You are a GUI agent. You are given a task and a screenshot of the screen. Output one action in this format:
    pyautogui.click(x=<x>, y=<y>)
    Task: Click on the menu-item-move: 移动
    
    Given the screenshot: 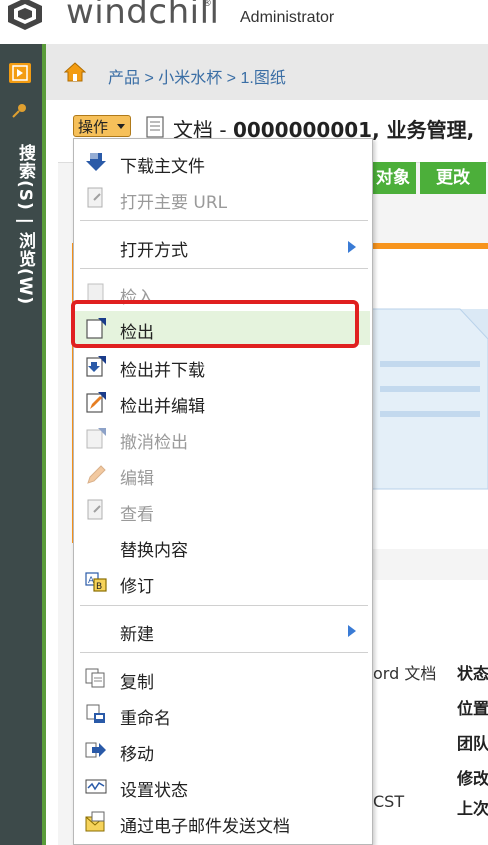 What is the action you would take?
    pyautogui.click(x=222, y=750)
    